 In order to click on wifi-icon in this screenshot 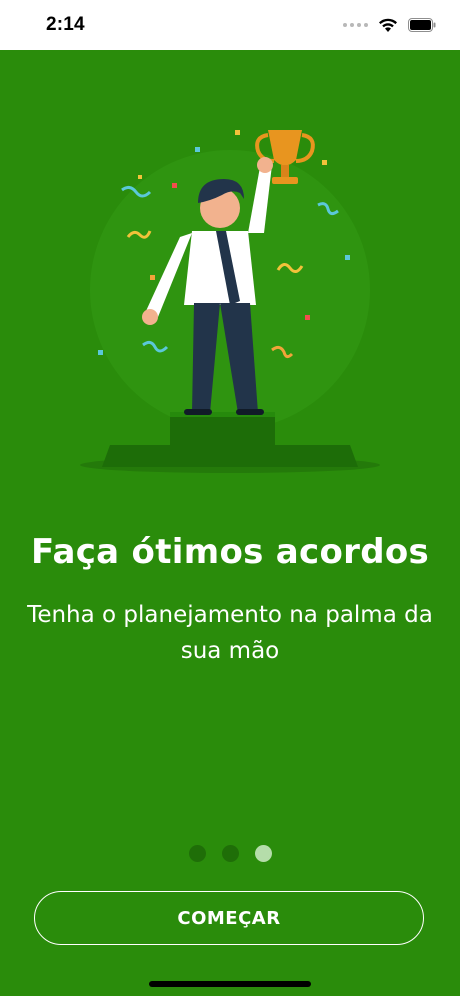, I will do `click(388, 25)`.